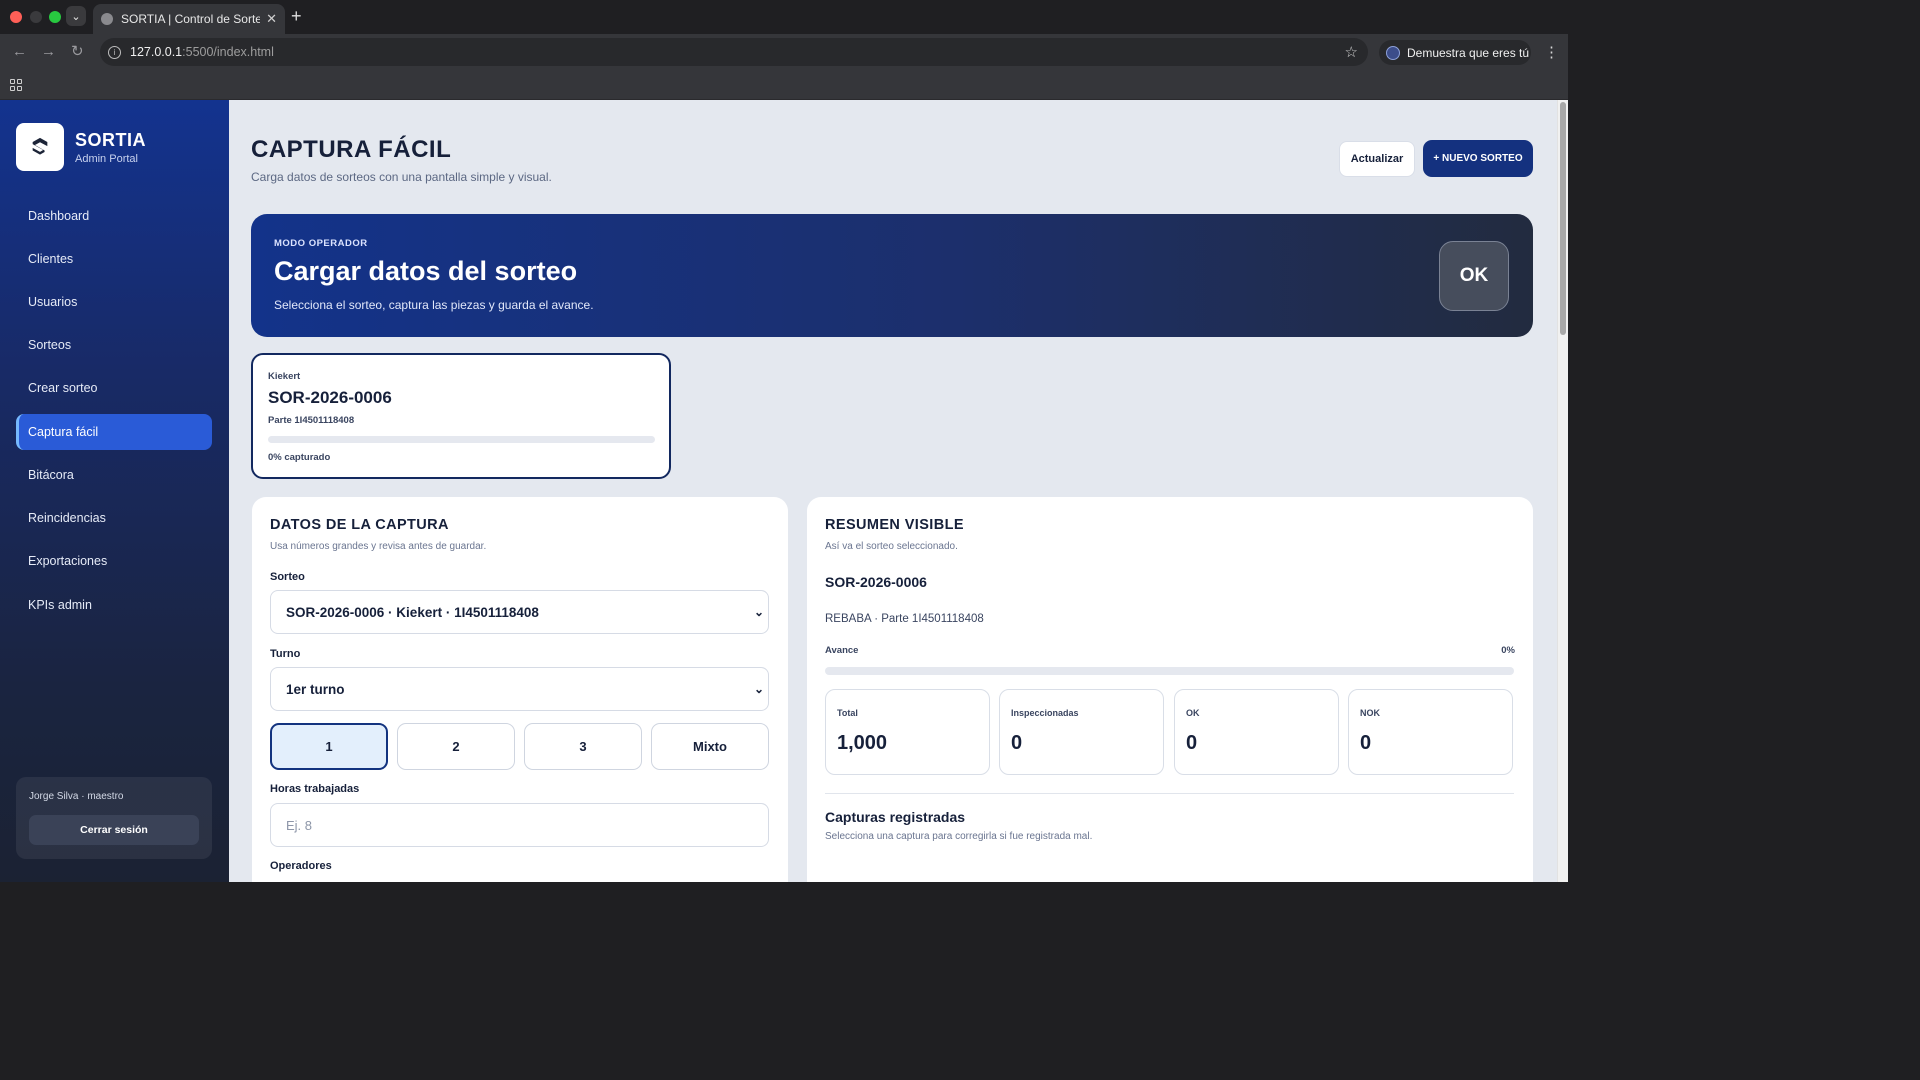 The height and width of the screenshot is (1080, 1920). I want to click on sidebar-item-crear-sorteo: Crear sorteo, so click(114, 388).